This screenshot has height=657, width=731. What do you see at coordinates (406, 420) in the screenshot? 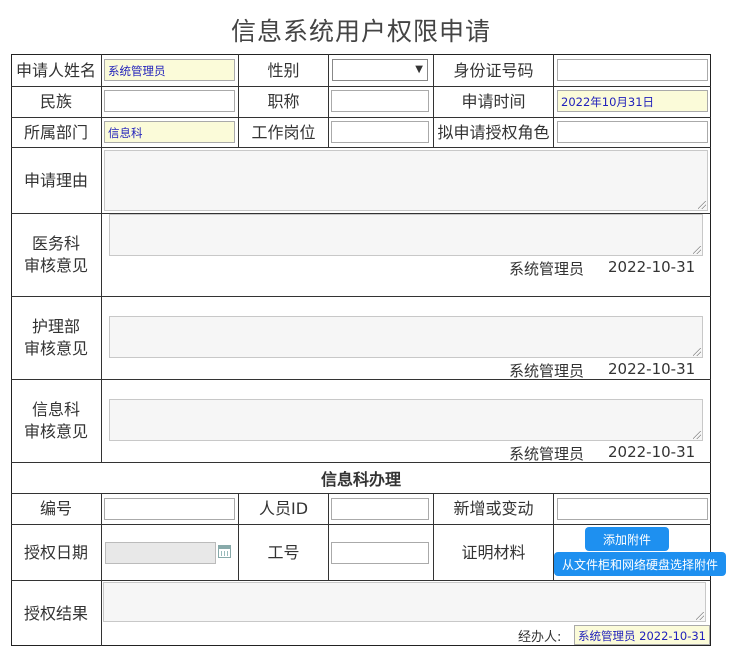
I see `info-review-textarea` at bounding box center [406, 420].